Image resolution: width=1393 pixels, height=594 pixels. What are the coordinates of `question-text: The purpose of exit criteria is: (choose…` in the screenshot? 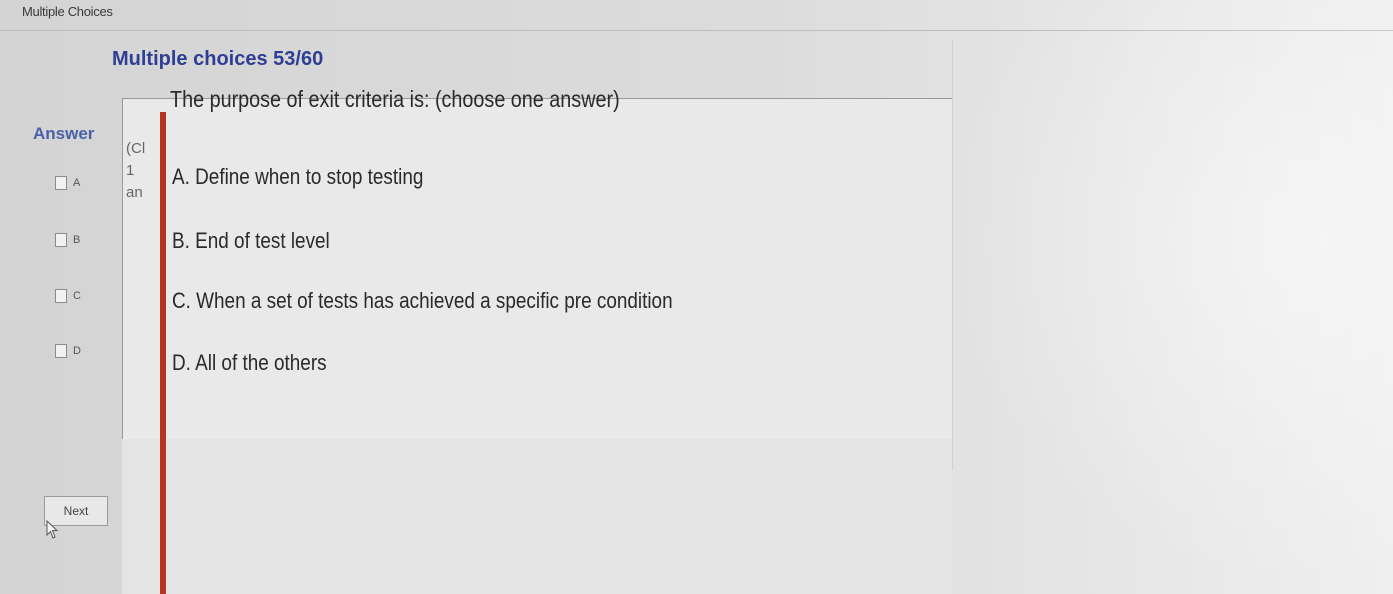 It's located at (395, 99).